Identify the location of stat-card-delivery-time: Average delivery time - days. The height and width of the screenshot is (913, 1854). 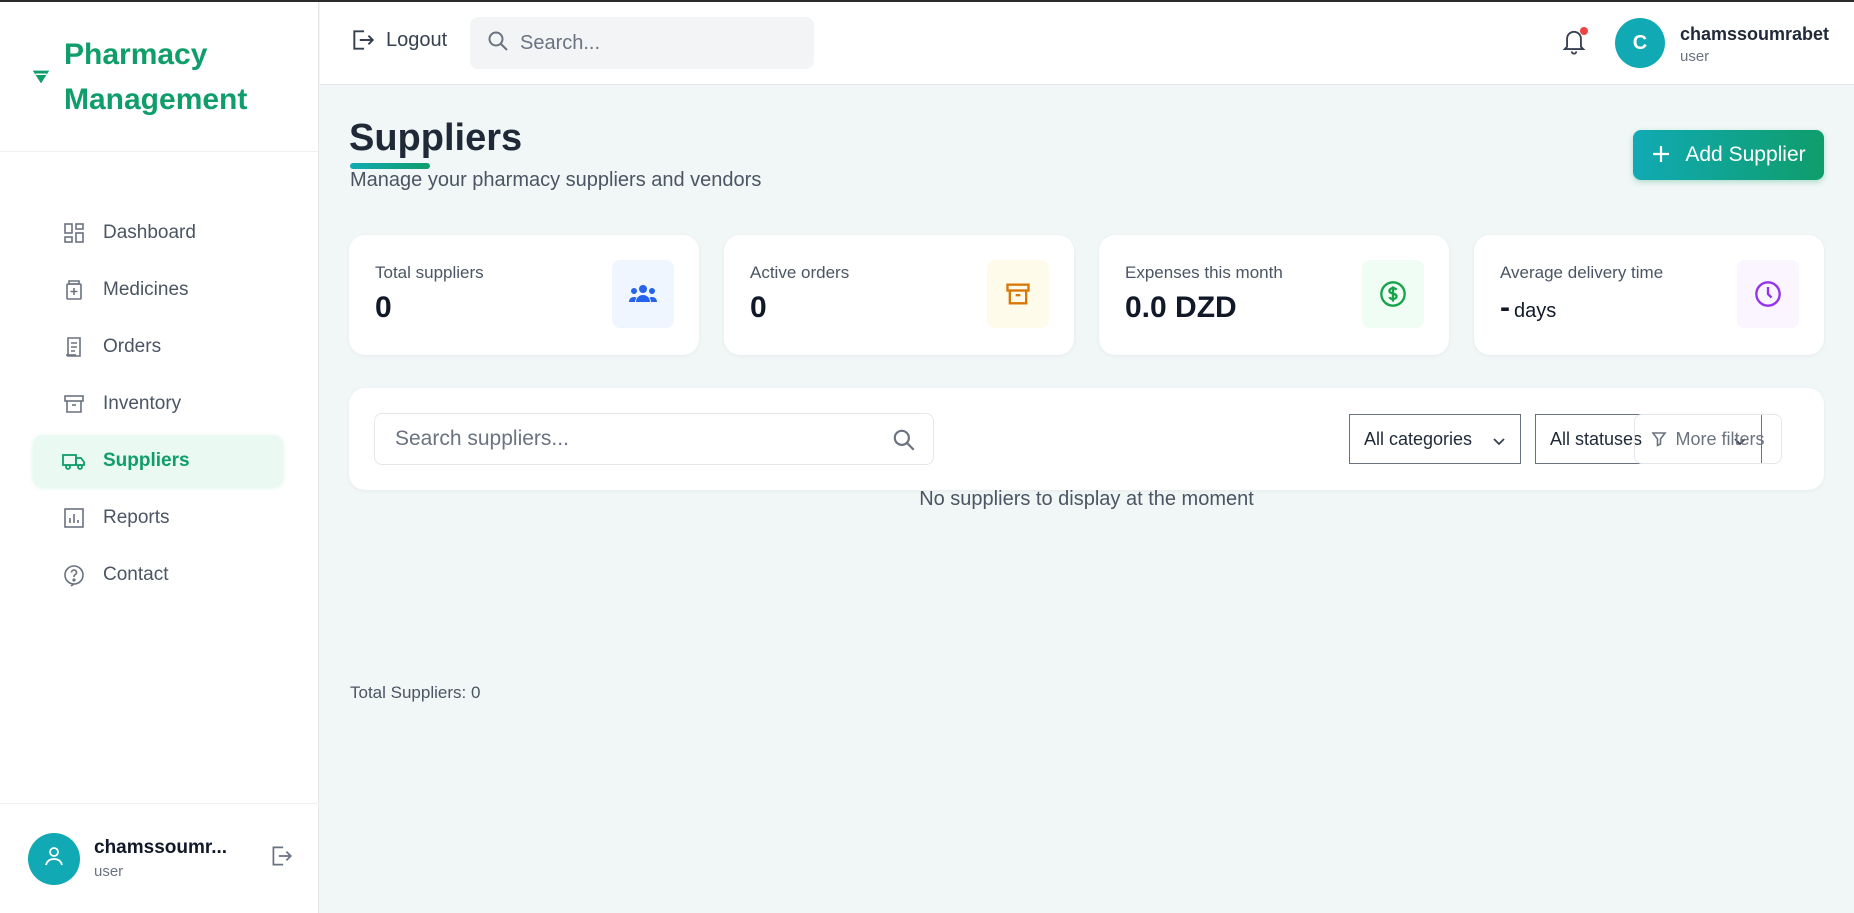
(1649, 295).